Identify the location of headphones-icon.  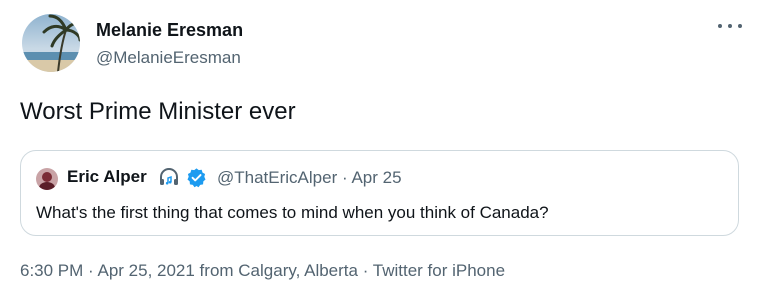
(169, 176).